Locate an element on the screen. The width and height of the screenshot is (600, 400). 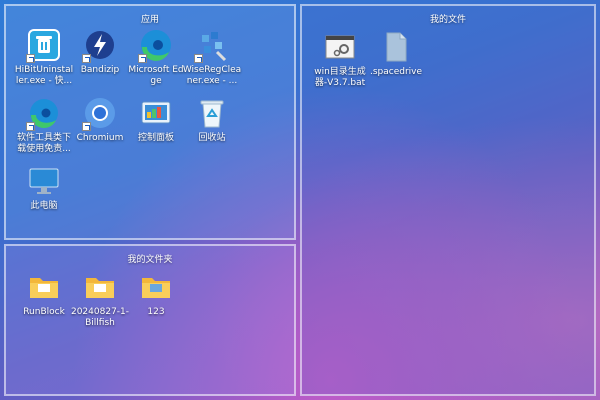
edge-icon is located at coordinates (155, 45).